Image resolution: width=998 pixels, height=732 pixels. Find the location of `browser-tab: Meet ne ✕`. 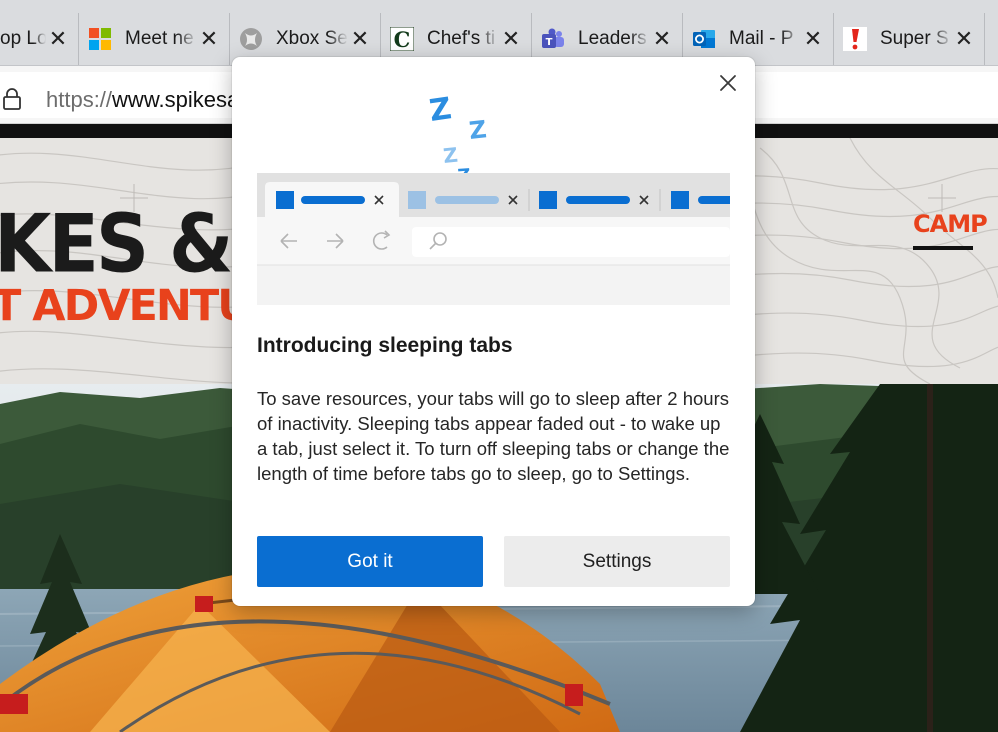

browser-tab: Meet ne ✕ is located at coordinates (155, 39).